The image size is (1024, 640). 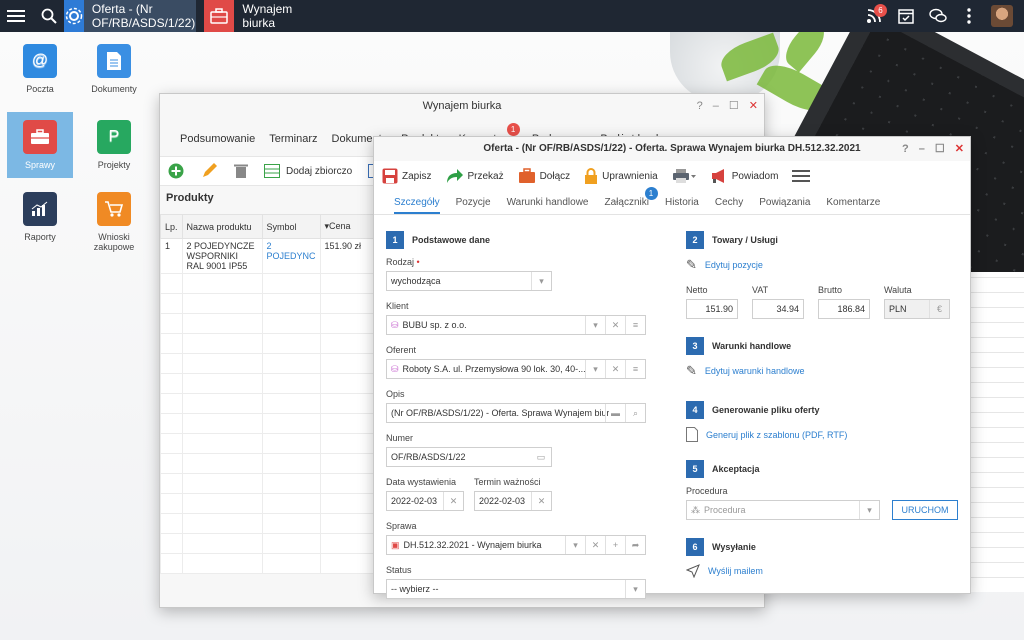 What do you see at coordinates (241, 171) in the screenshot?
I see `delete-icon` at bounding box center [241, 171].